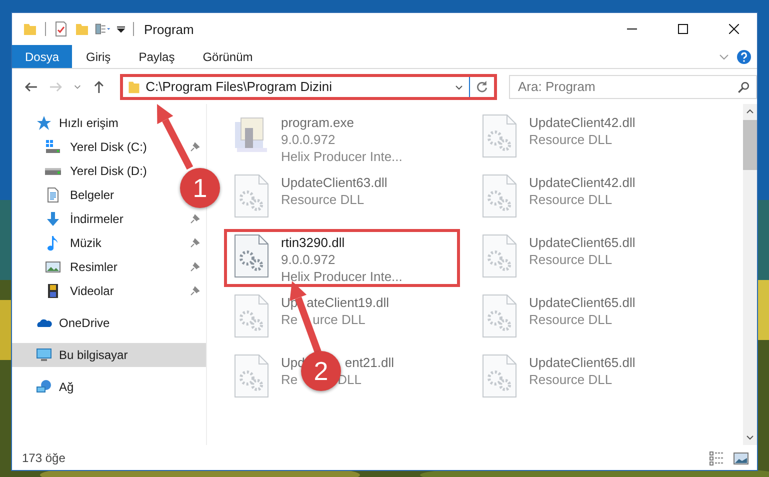 The image size is (769, 477). Describe the element at coordinates (53, 219) in the screenshot. I see `download-icon` at that location.